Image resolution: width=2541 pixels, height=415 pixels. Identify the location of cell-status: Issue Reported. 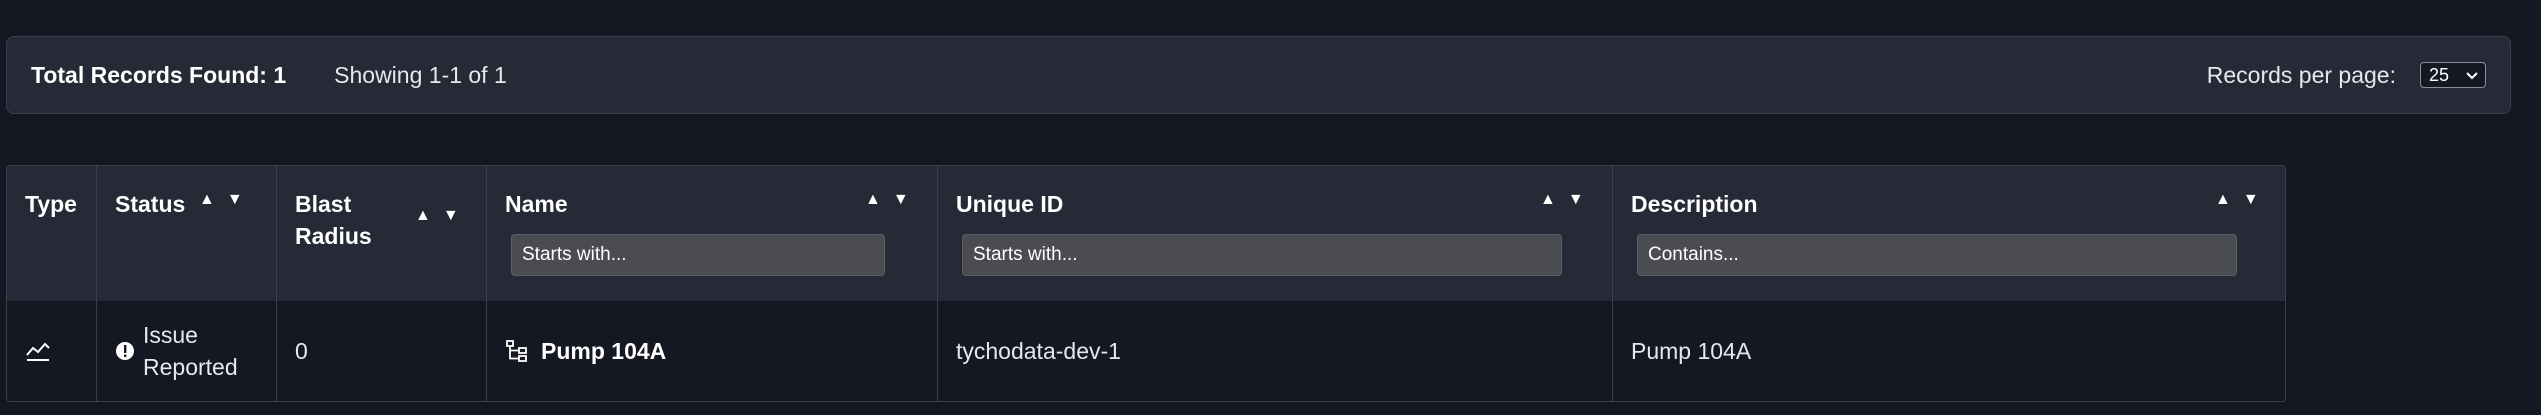
(187, 351).